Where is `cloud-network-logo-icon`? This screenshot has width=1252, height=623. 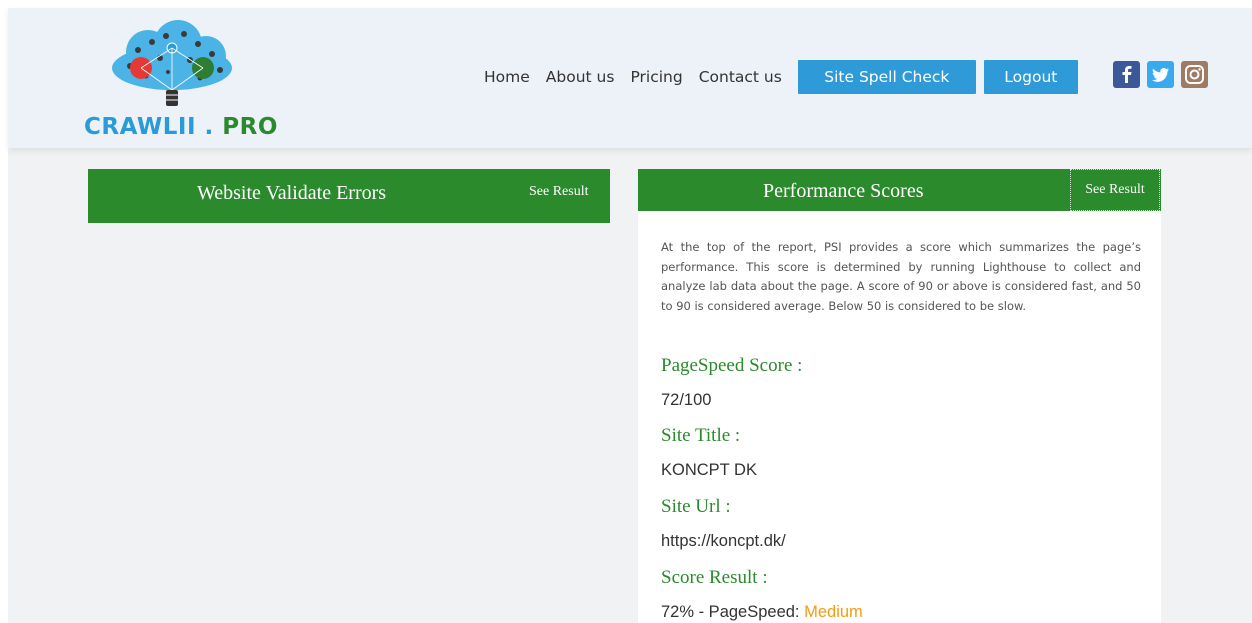
cloud-network-logo-icon is located at coordinates (172, 63).